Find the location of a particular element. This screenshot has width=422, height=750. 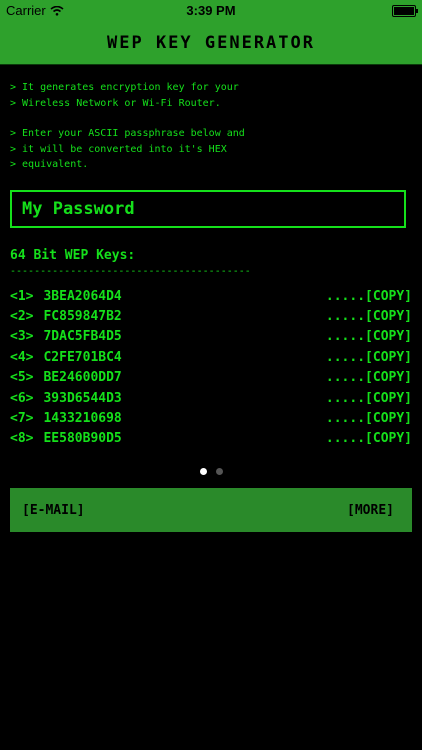

page-dot is located at coordinates (219, 471).